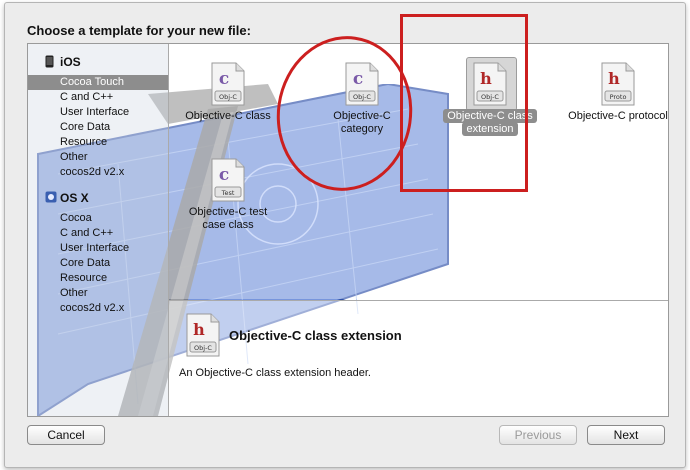 This screenshot has width=690, height=470. Describe the element at coordinates (618, 116) in the screenshot. I see `template-caption: Objective-C protocol` at that location.